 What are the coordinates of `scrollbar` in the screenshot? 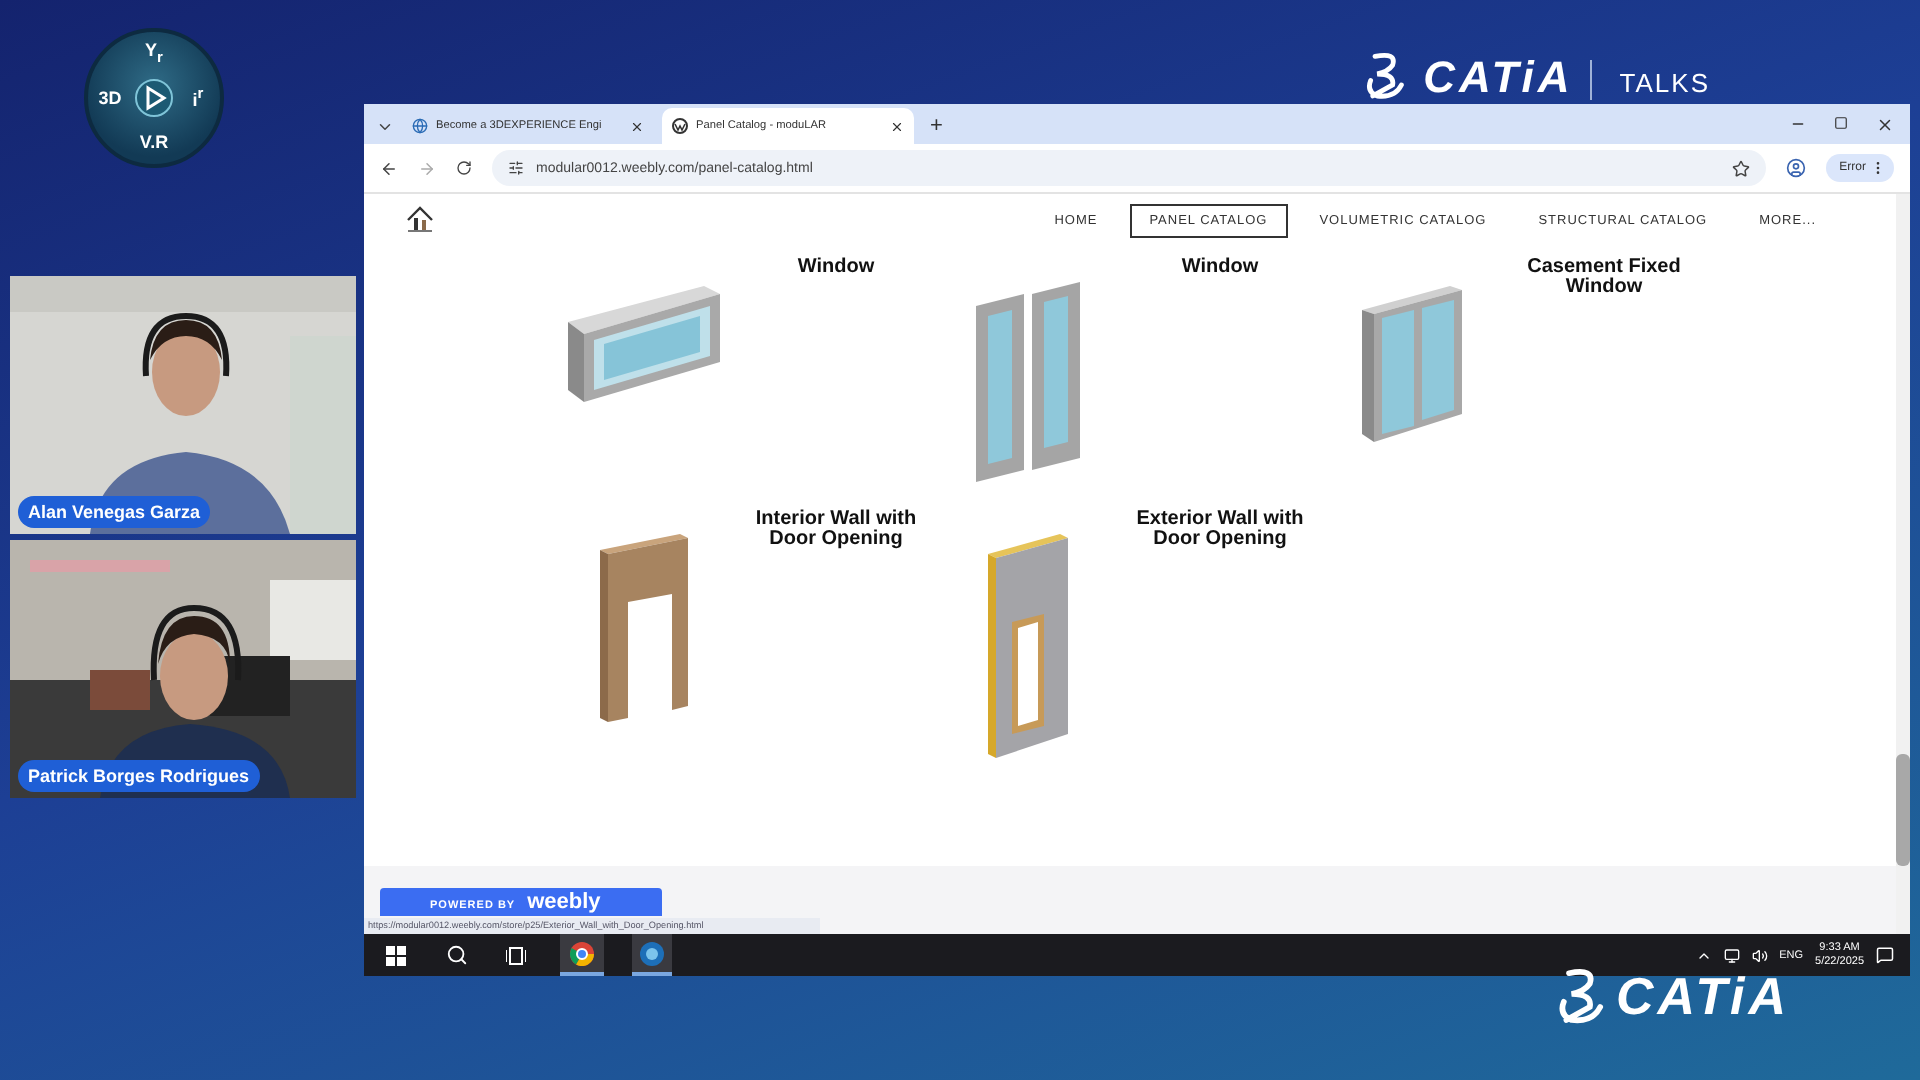 It's located at (1903, 564).